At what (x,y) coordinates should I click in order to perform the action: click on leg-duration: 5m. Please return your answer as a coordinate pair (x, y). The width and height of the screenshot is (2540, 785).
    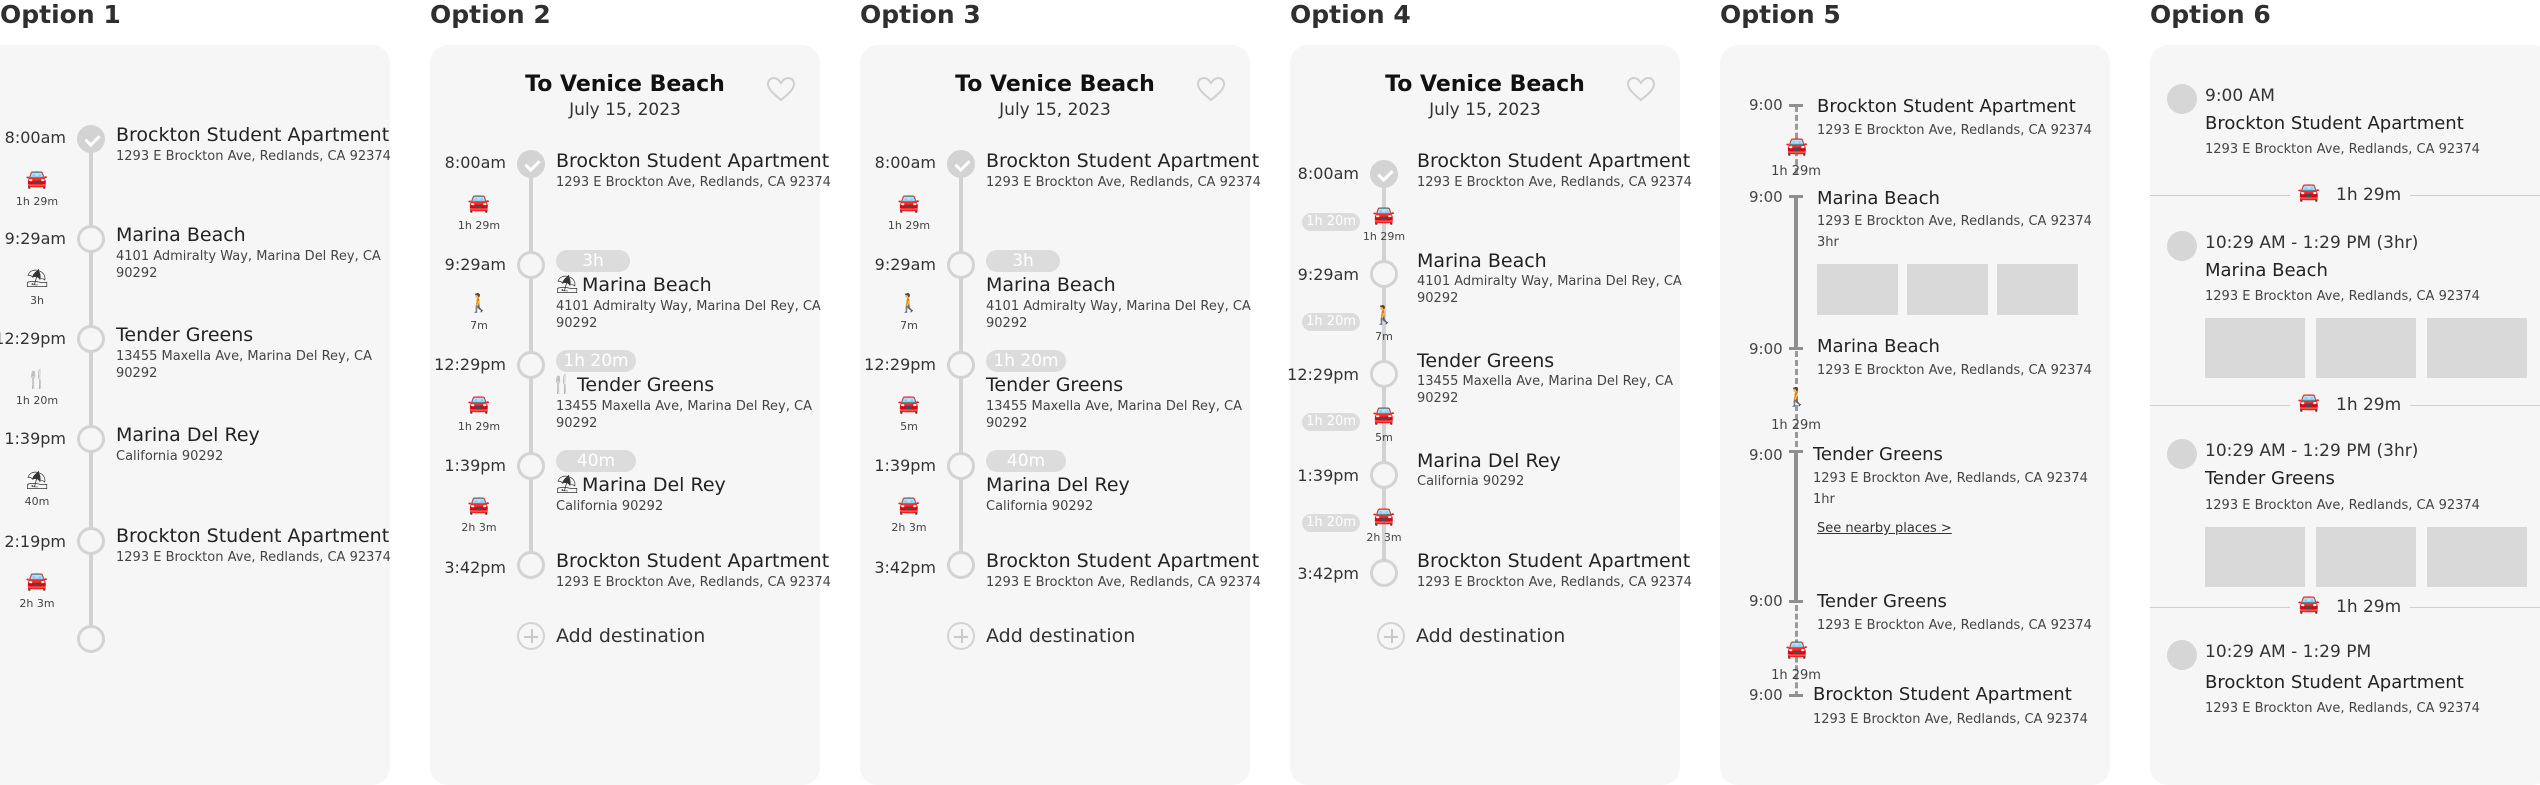
    Looking at the image, I should click on (1384, 437).